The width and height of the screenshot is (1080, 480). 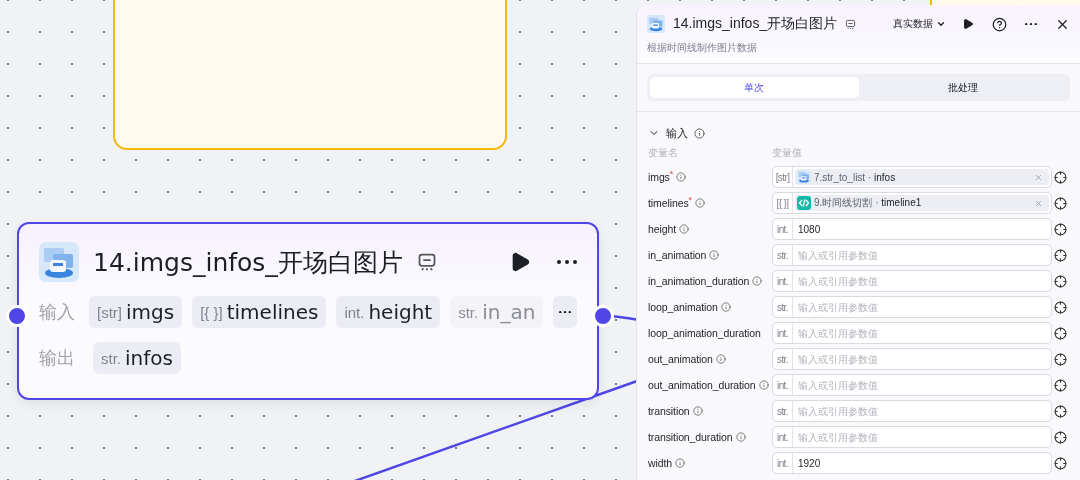 What do you see at coordinates (804, 203) in the screenshot?
I see `code-node-icon` at bounding box center [804, 203].